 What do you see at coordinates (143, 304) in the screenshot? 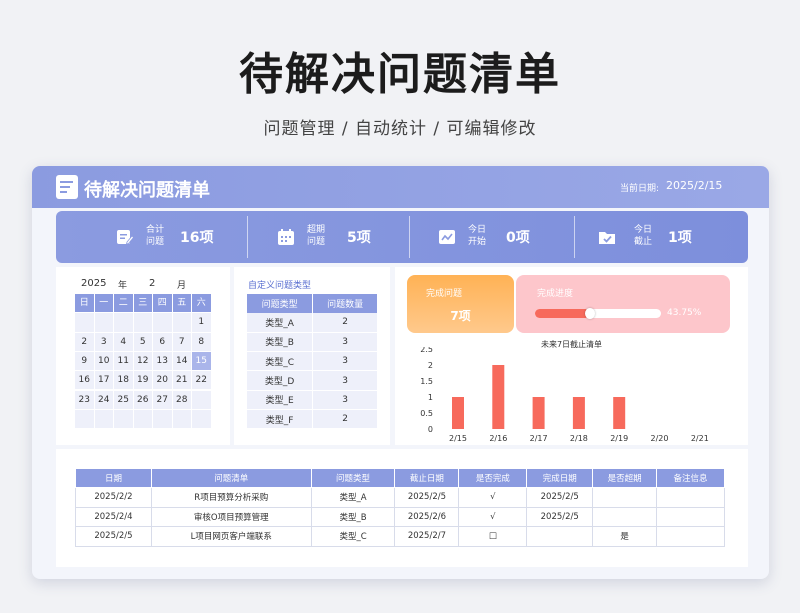
I see `calendar-weekday: 三` at bounding box center [143, 304].